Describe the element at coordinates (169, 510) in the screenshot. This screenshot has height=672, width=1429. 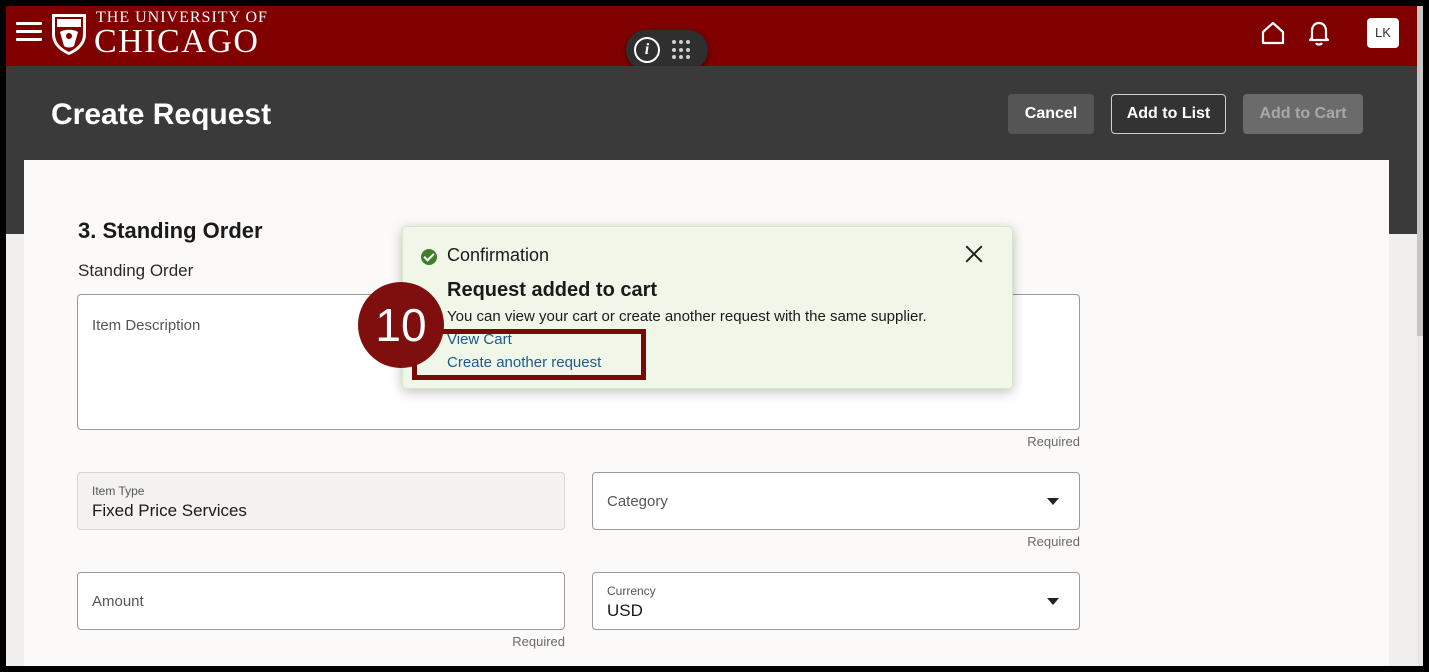
I see `item-type-value: Fixed Price Services` at that location.